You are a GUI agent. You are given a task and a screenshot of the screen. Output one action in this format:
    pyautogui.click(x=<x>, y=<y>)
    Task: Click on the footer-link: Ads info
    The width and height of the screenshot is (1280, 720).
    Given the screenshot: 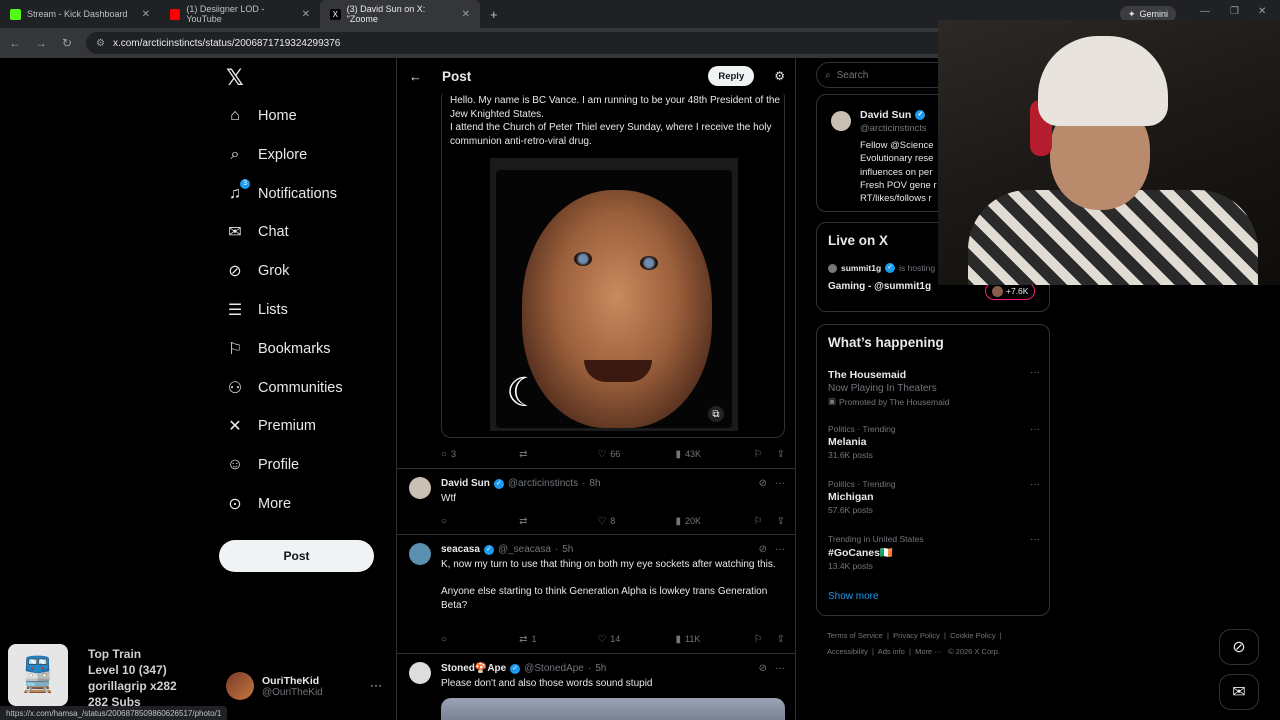 What is the action you would take?
    pyautogui.click(x=891, y=651)
    